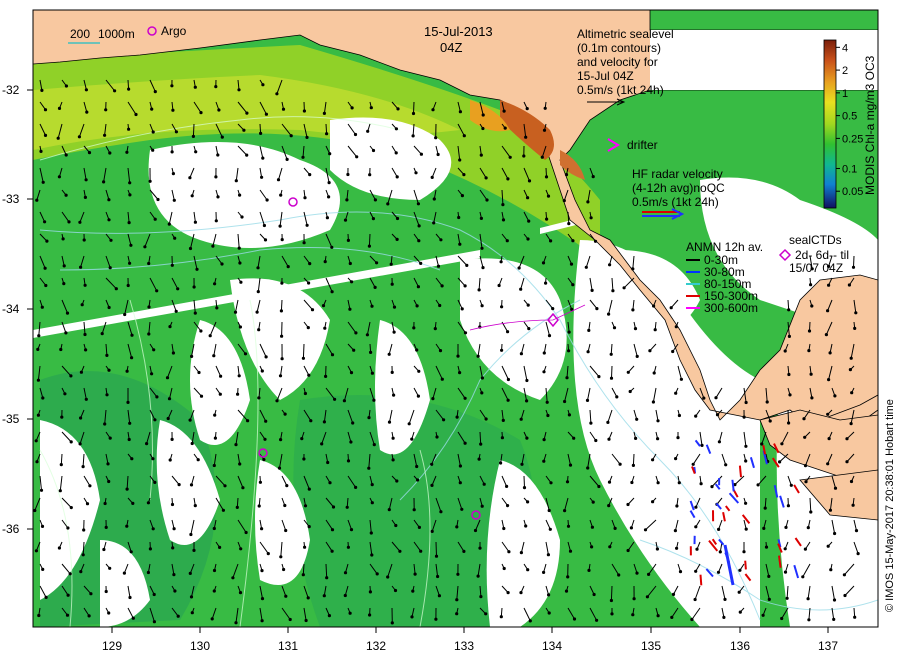  What do you see at coordinates (854, 261) in the screenshot?
I see `velocity-arrow` at bounding box center [854, 261].